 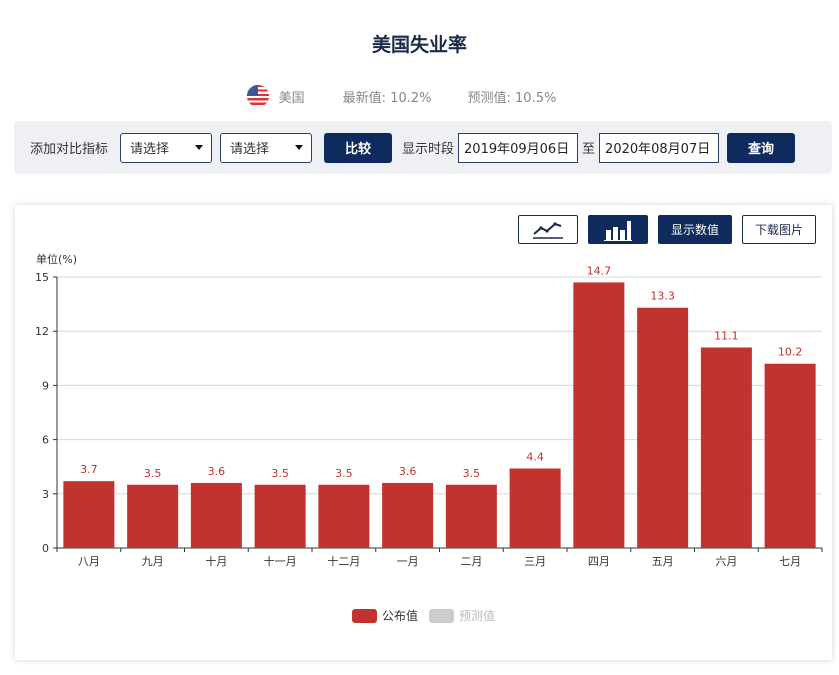 I want to click on x-tick-label: 二月, so click(x=471, y=561).